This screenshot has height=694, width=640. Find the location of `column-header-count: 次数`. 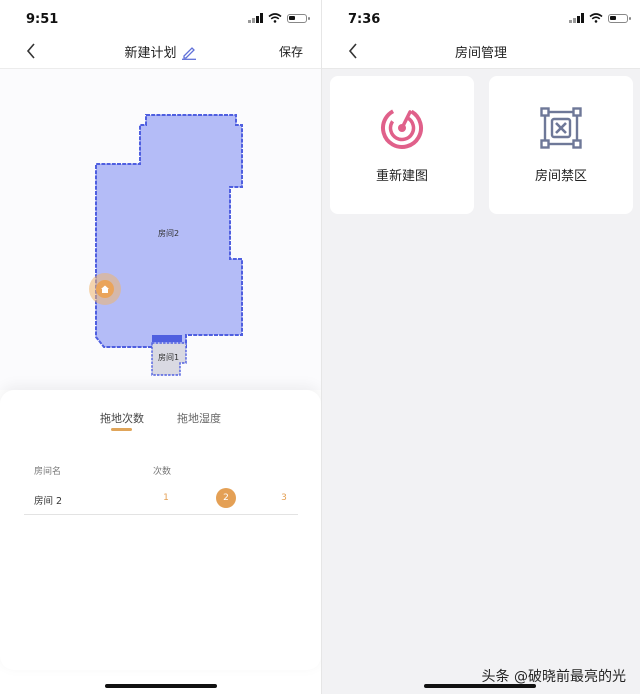

column-header-count: 次数 is located at coordinates (162, 472).